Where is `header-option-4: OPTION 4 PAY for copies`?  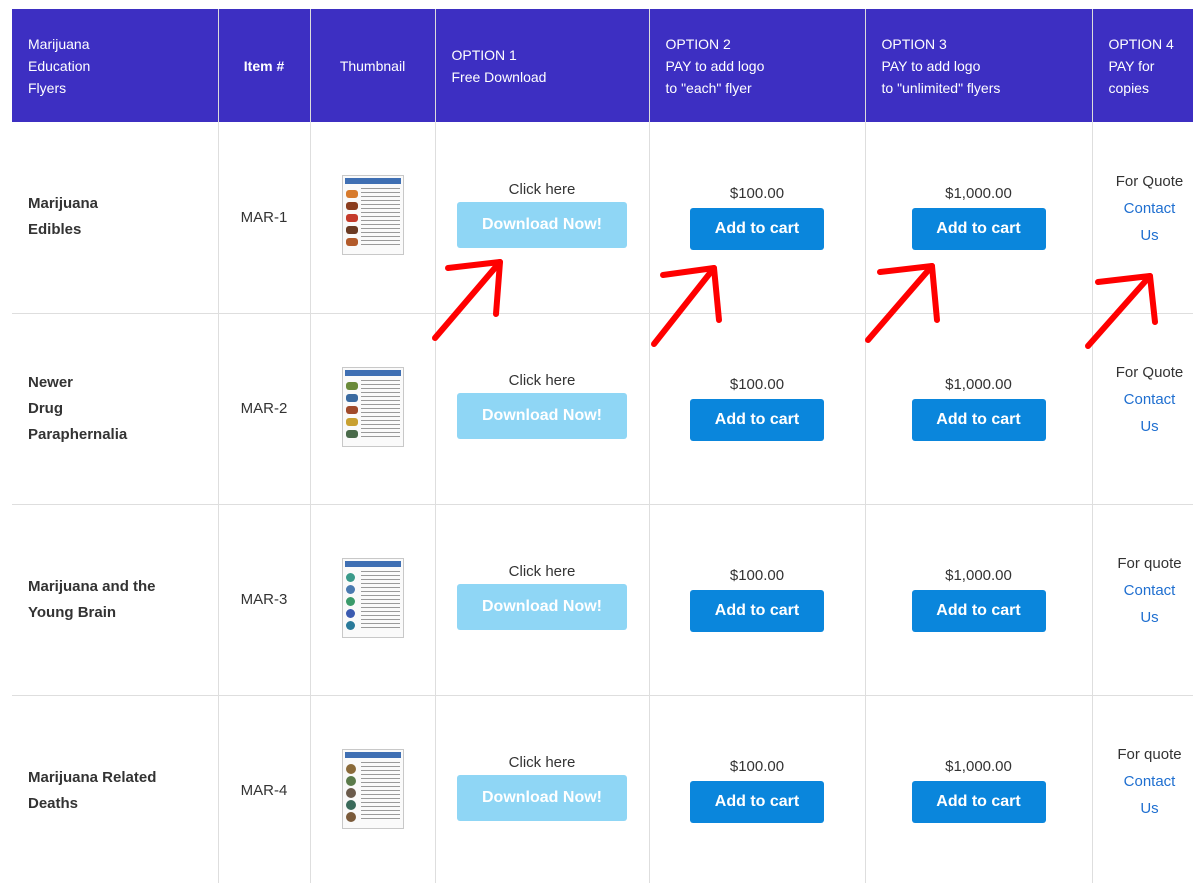
header-option-4: OPTION 4 PAY for copies is located at coordinates (1142, 65).